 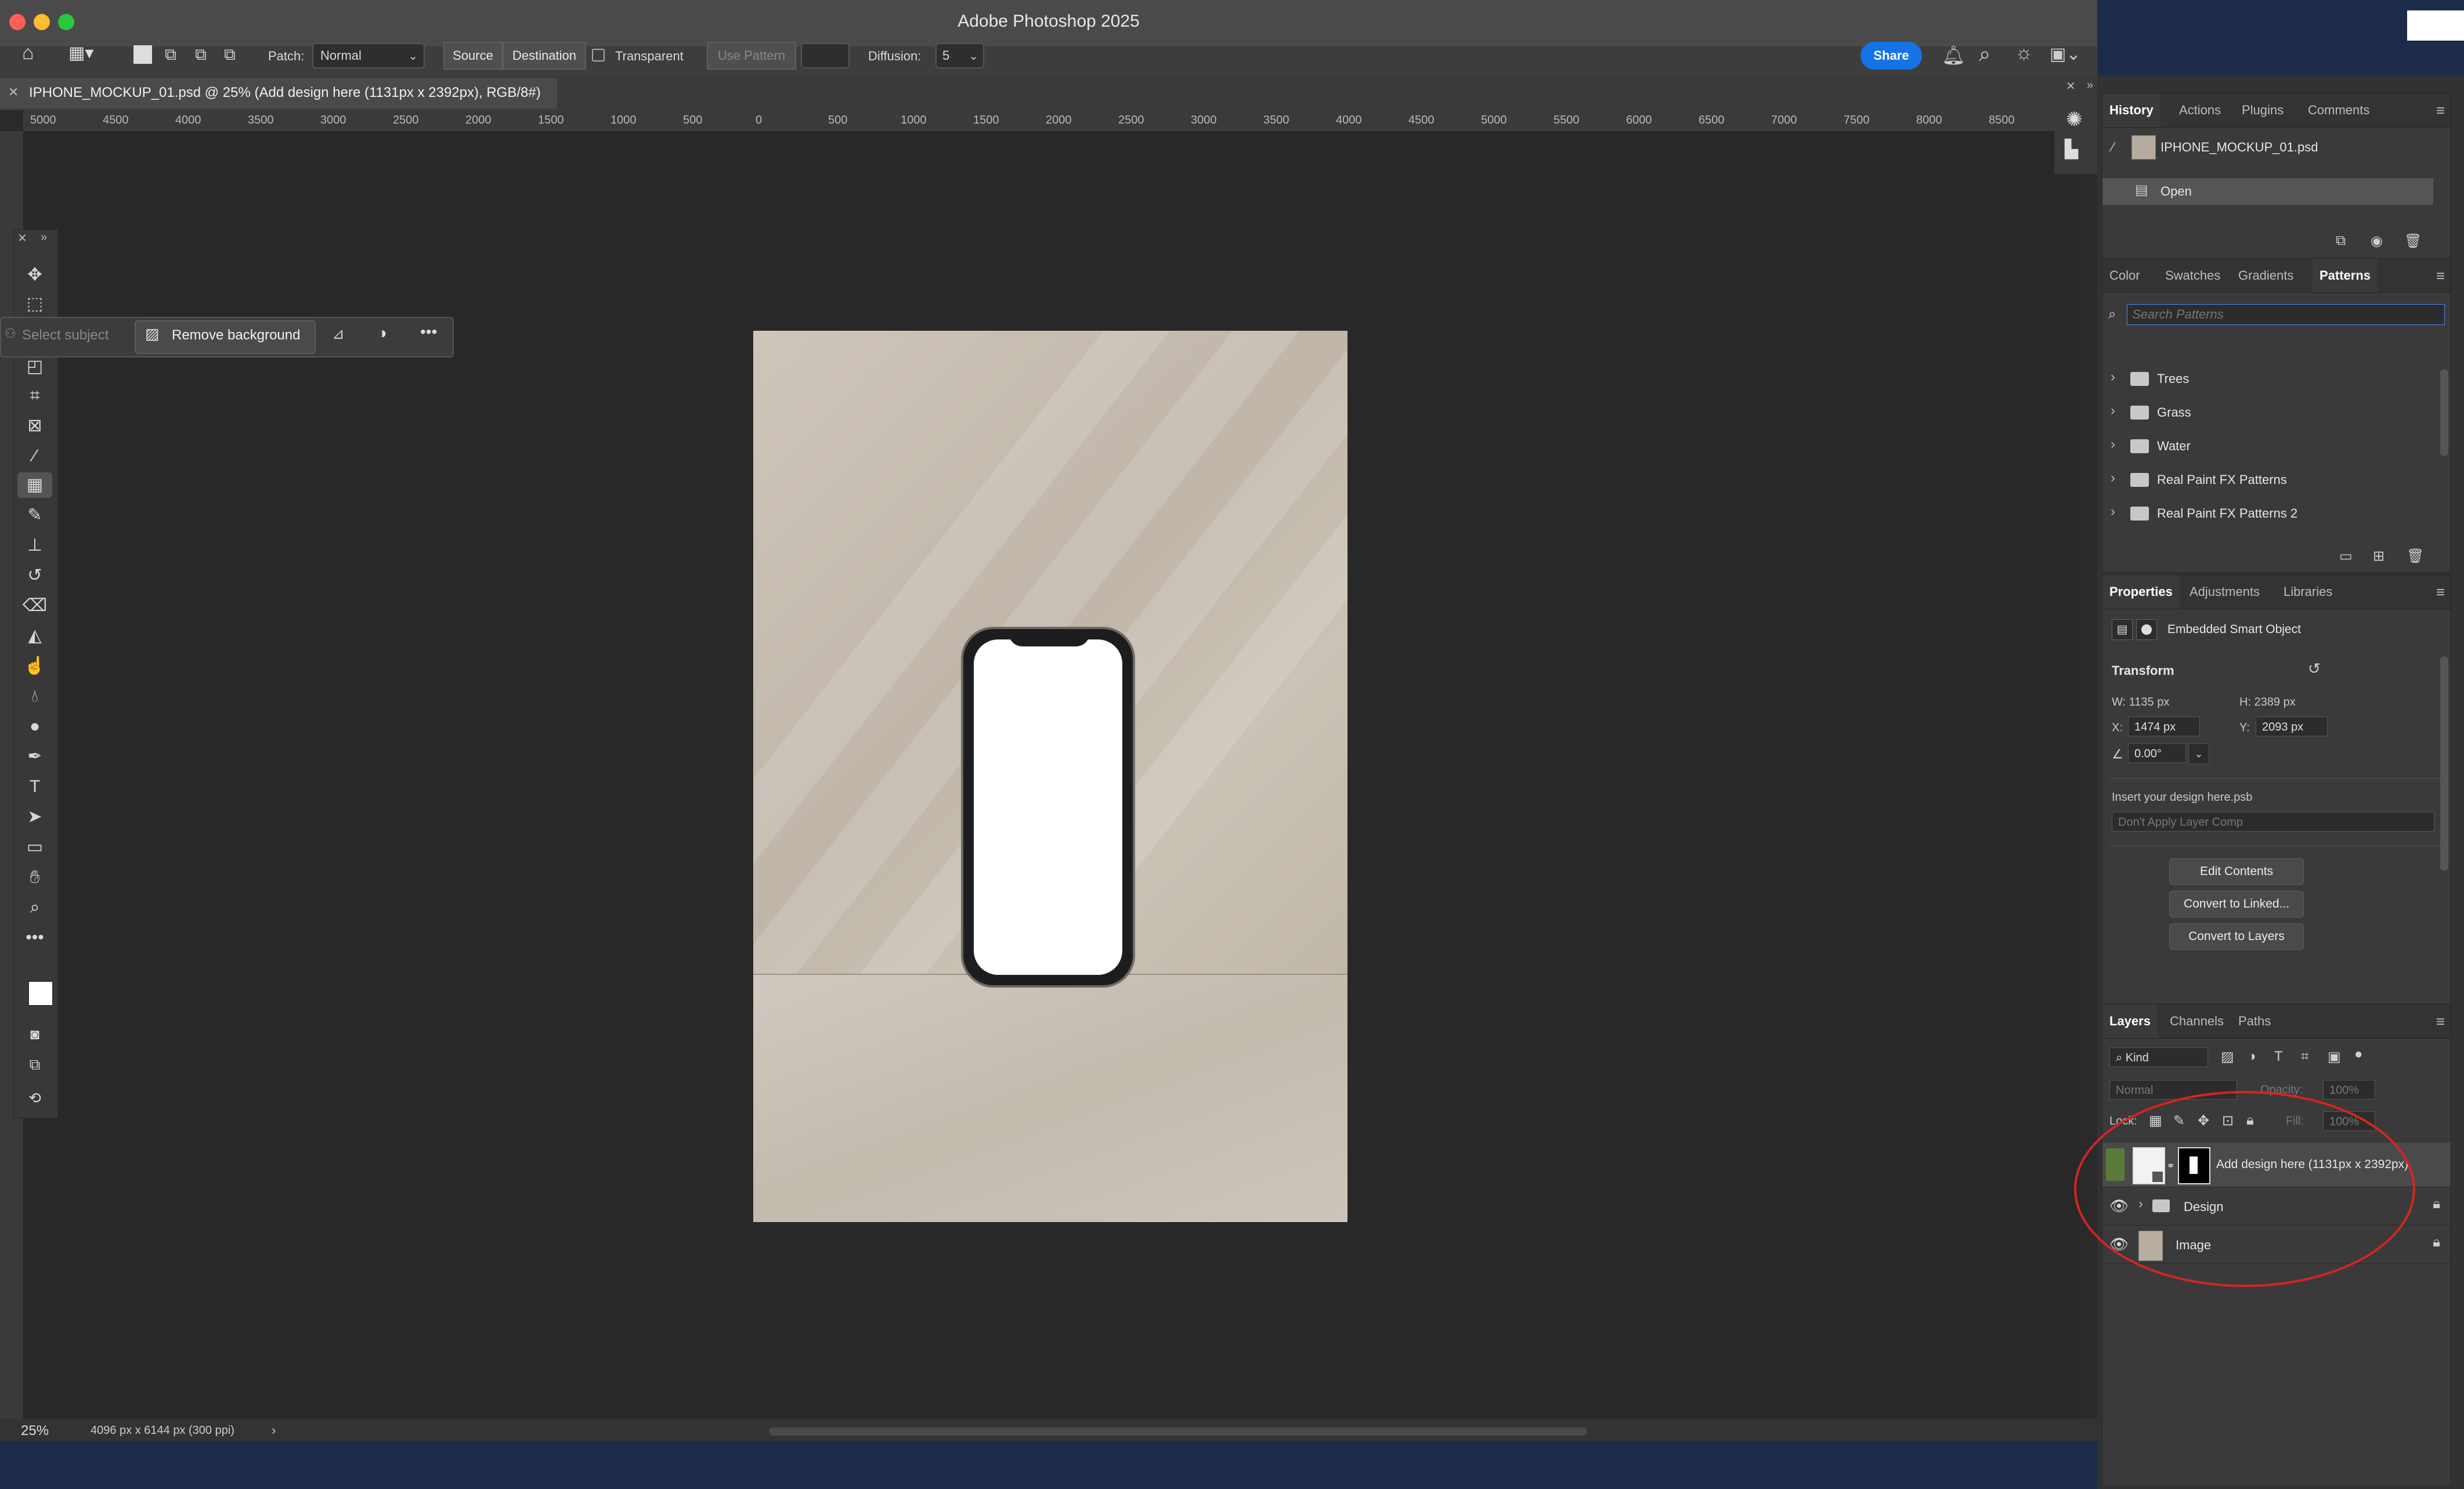 I want to click on new-group-icon: ▭, so click(x=2346, y=556).